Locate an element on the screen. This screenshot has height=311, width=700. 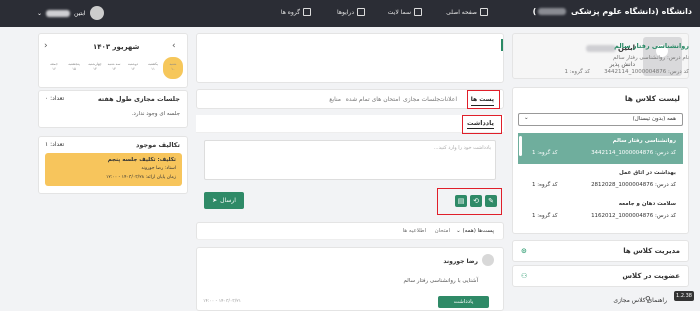
filter-value: همه (بدون تیسنال) is located at coordinates (654, 119).